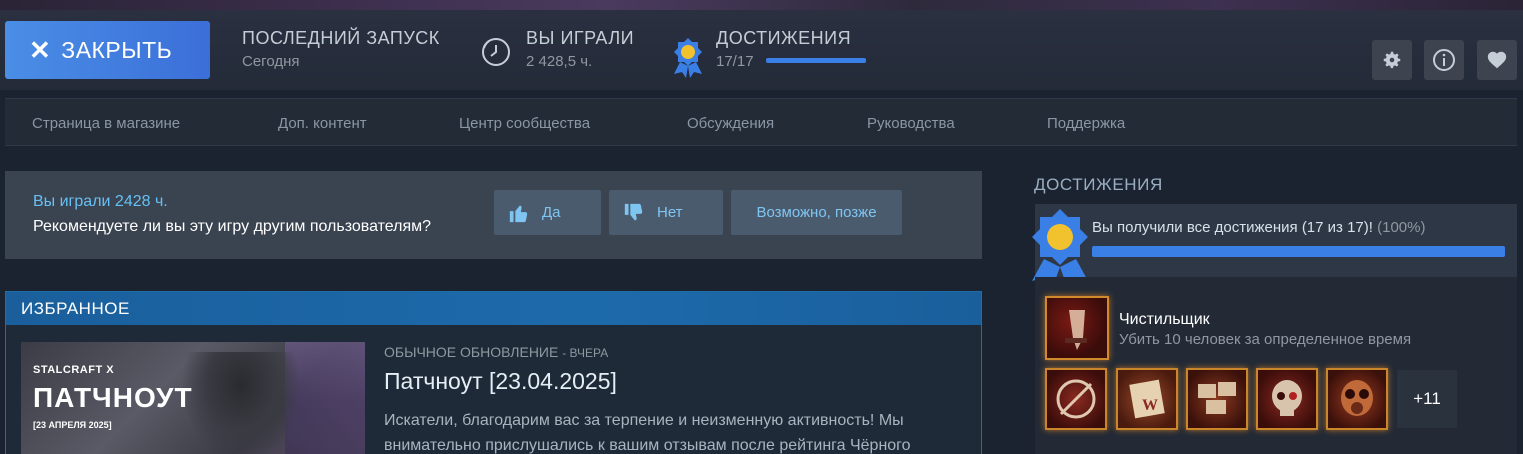 The width and height of the screenshot is (1523, 454). I want to click on knife-cross-icon, so click(1076, 399).